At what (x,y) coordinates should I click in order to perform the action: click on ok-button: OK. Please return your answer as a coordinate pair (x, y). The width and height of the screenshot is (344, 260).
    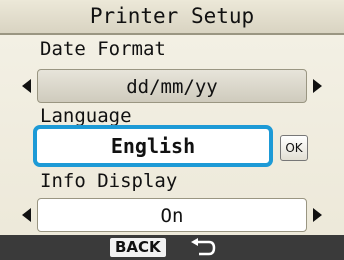
    Looking at the image, I should click on (294, 148).